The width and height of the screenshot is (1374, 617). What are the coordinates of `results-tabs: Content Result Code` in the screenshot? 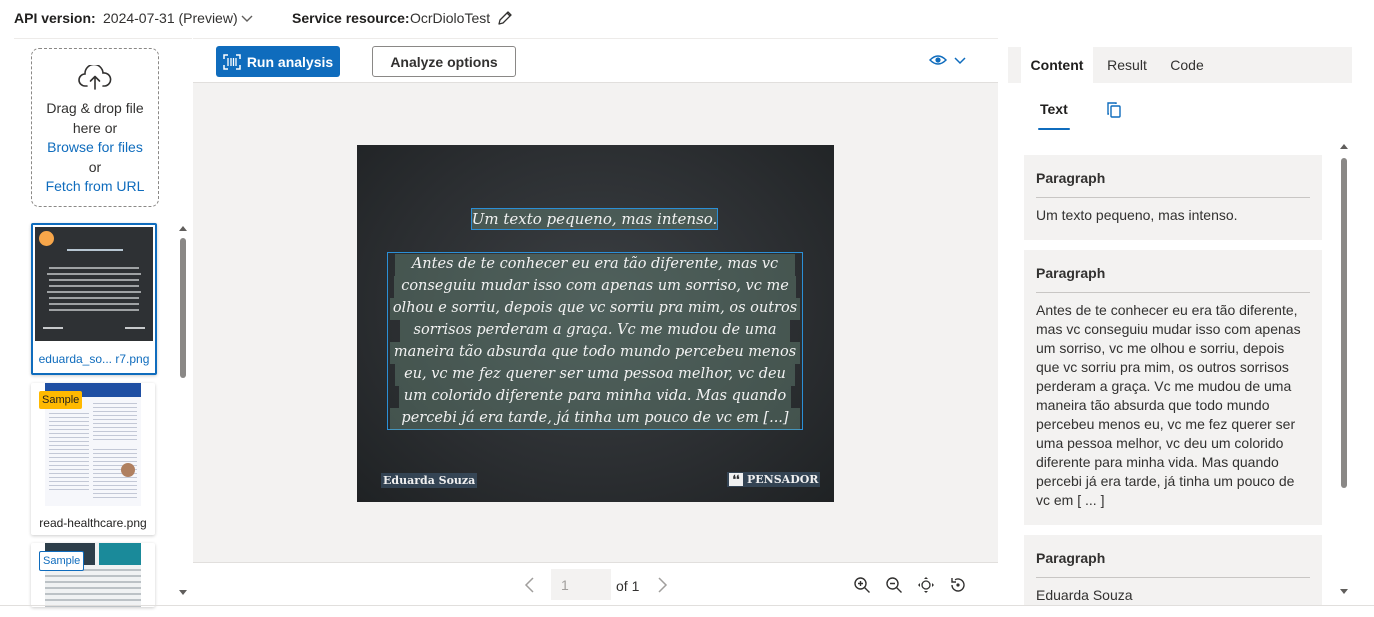 It's located at (1180, 65).